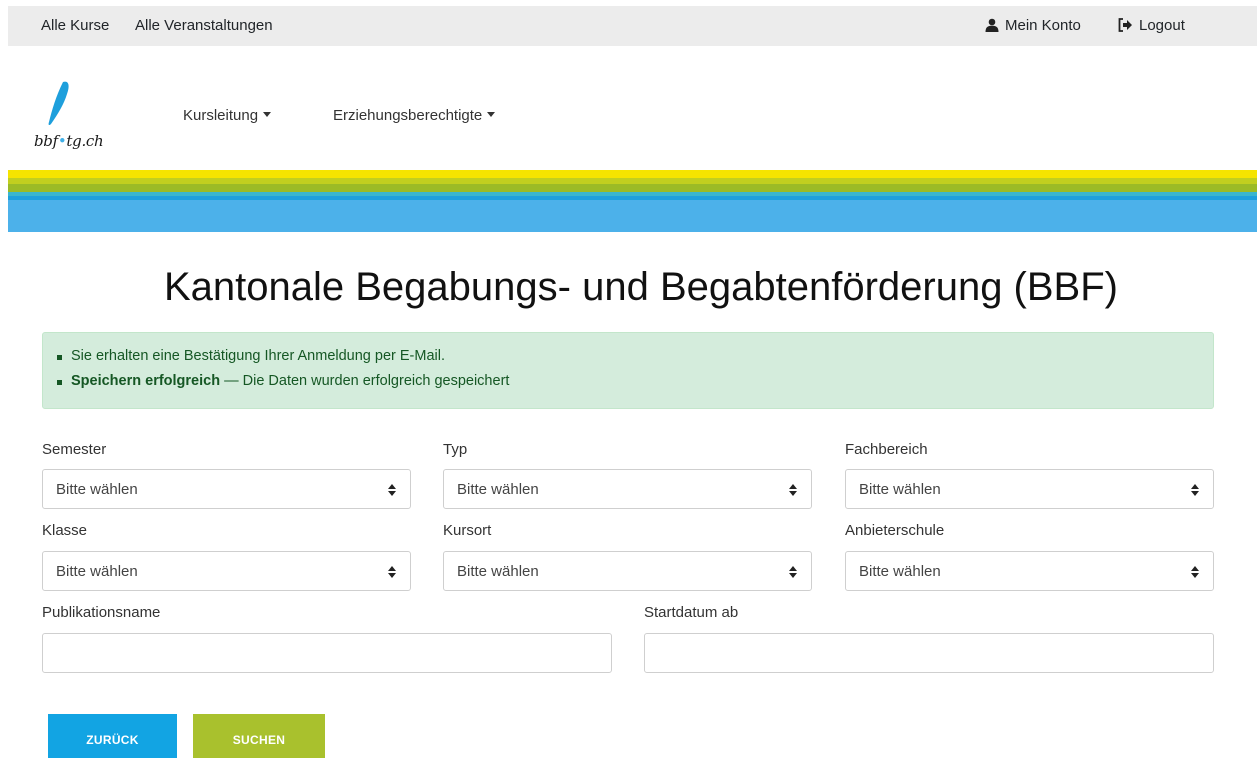  What do you see at coordinates (226, 571) in the screenshot?
I see `klasse-select: Bitte wählen` at bounding box center [226, 571].